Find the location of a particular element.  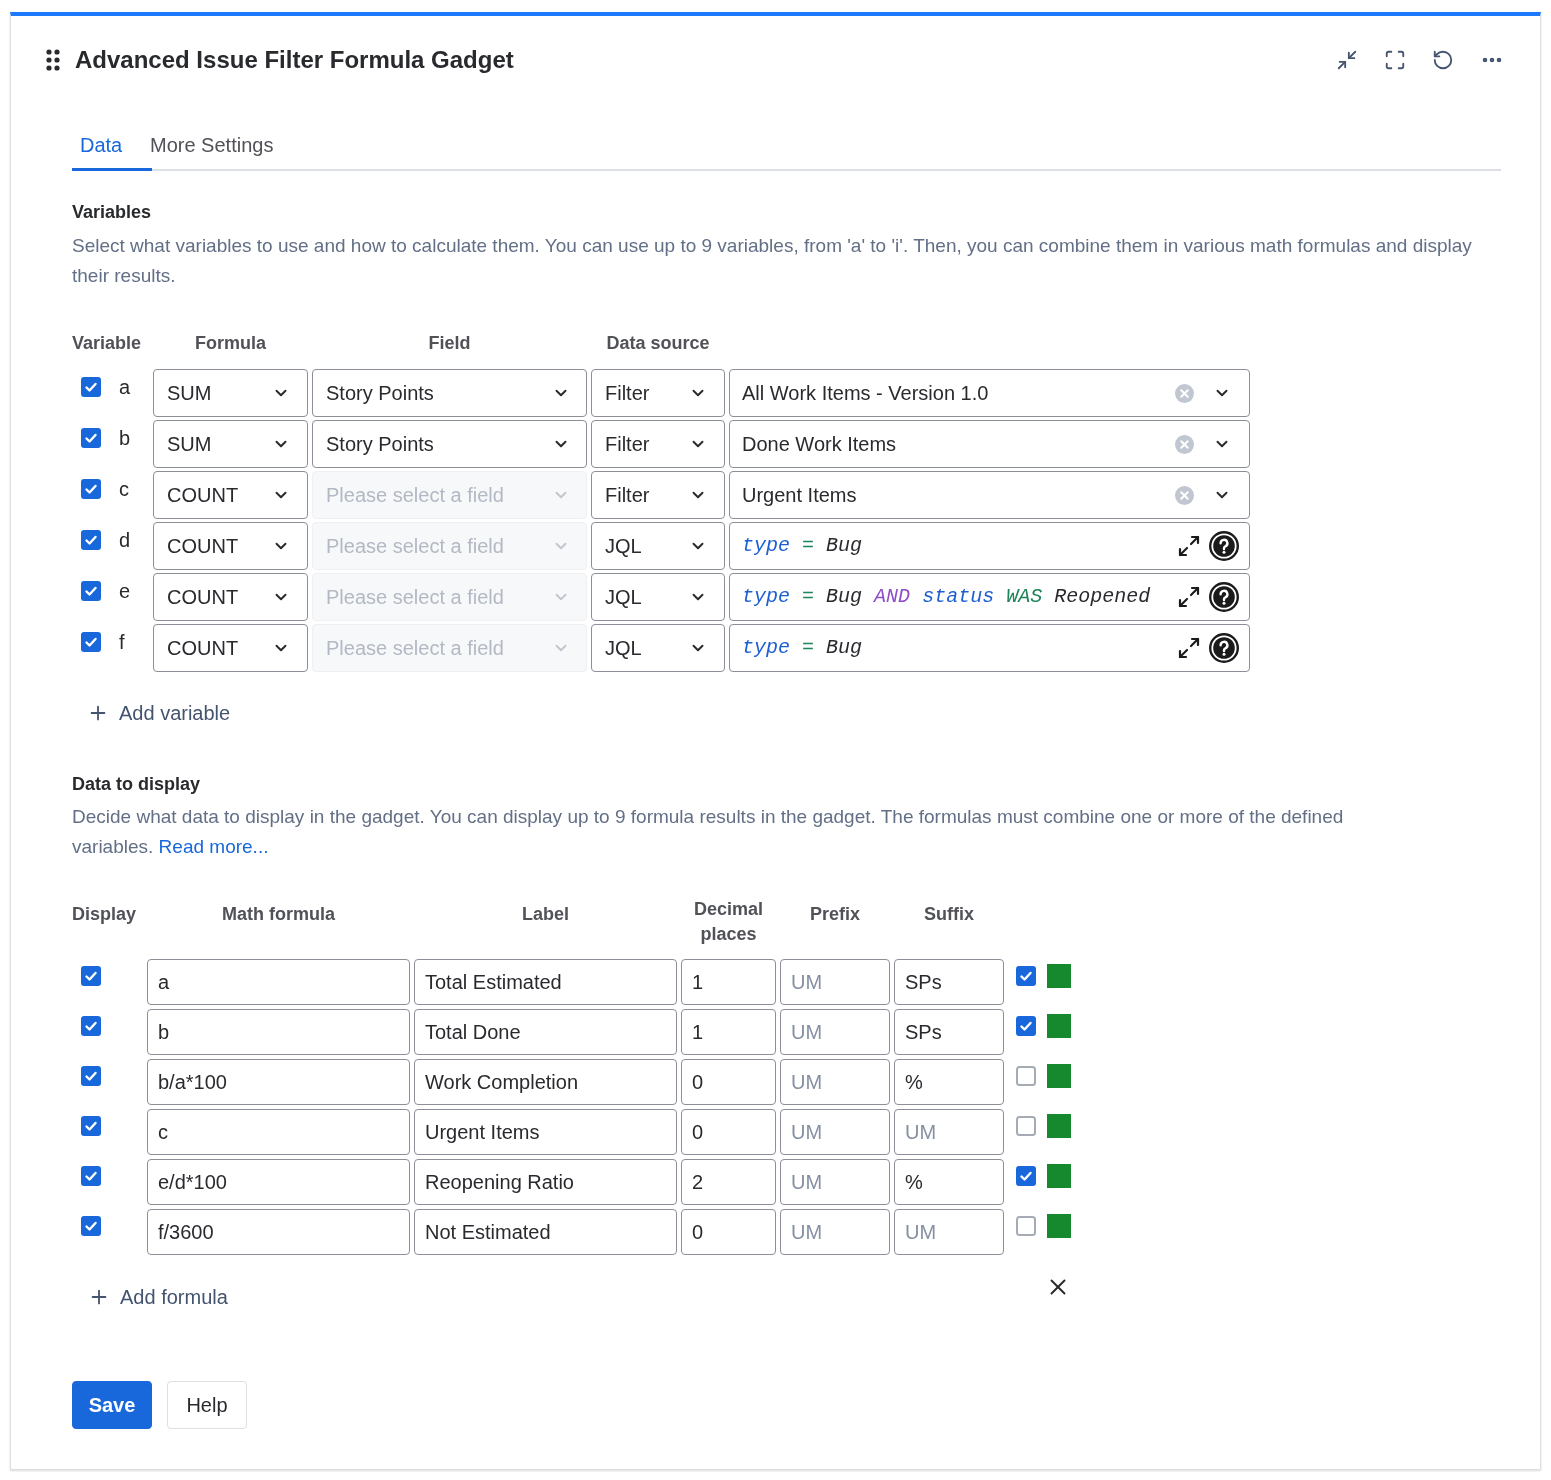

jql-query: type = Bug is located at coordinates (802, 648).